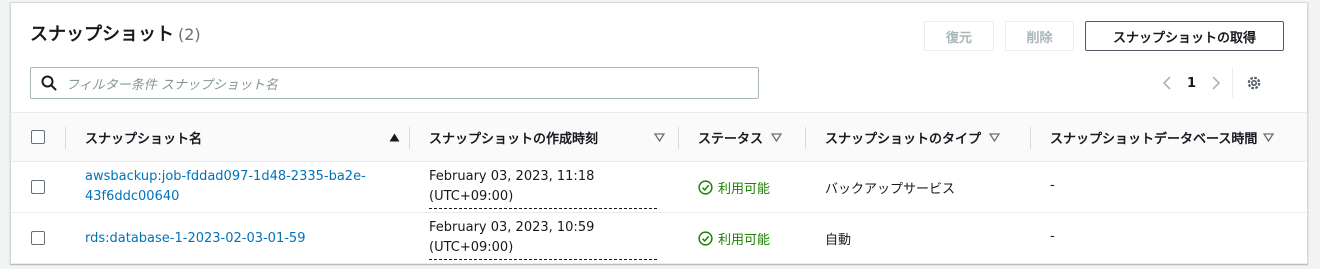 The image size is (1320, 269). What do you see at coordinates (543, 188) in the screenshot?
I see `created-time: February 03, 2023, 11:18 (UTC+09:00)` at bounding box center [543, 188].